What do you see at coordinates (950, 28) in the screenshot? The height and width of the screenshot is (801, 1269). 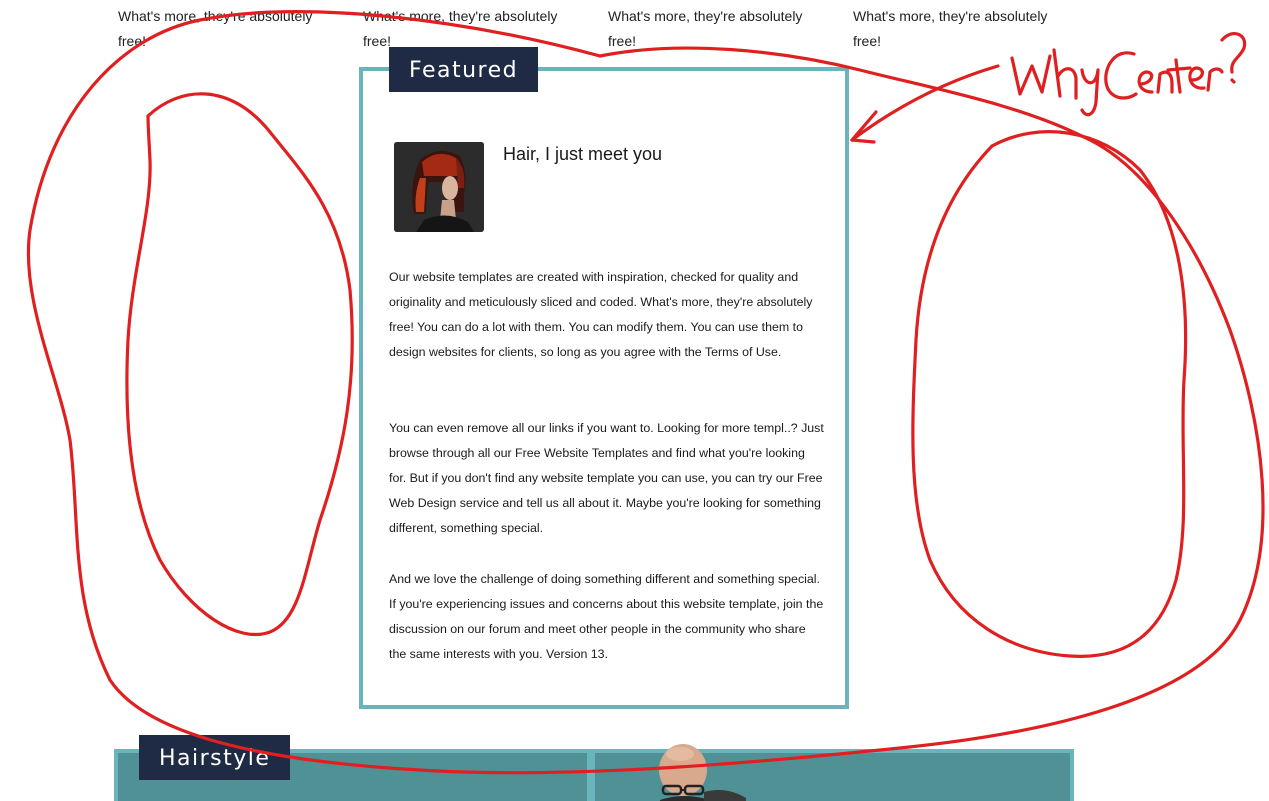 I see `teaser-text-4: What's more, they're absolutely free!` at bounding box center [950, 28].